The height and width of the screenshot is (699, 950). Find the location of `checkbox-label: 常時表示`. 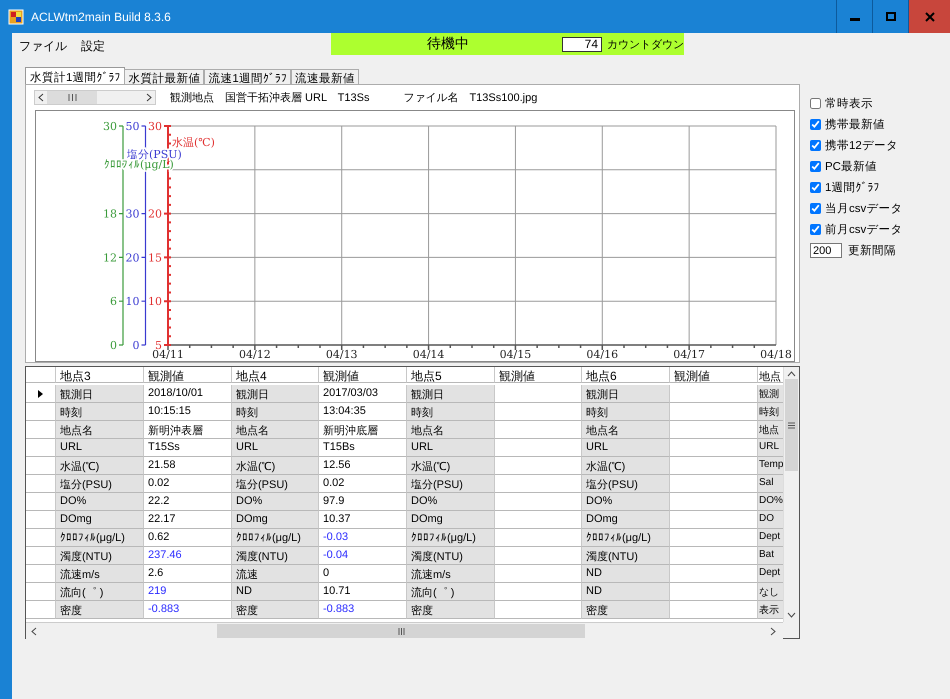

checkbox-label: 常時表示 is located at coordinates (849, 103).